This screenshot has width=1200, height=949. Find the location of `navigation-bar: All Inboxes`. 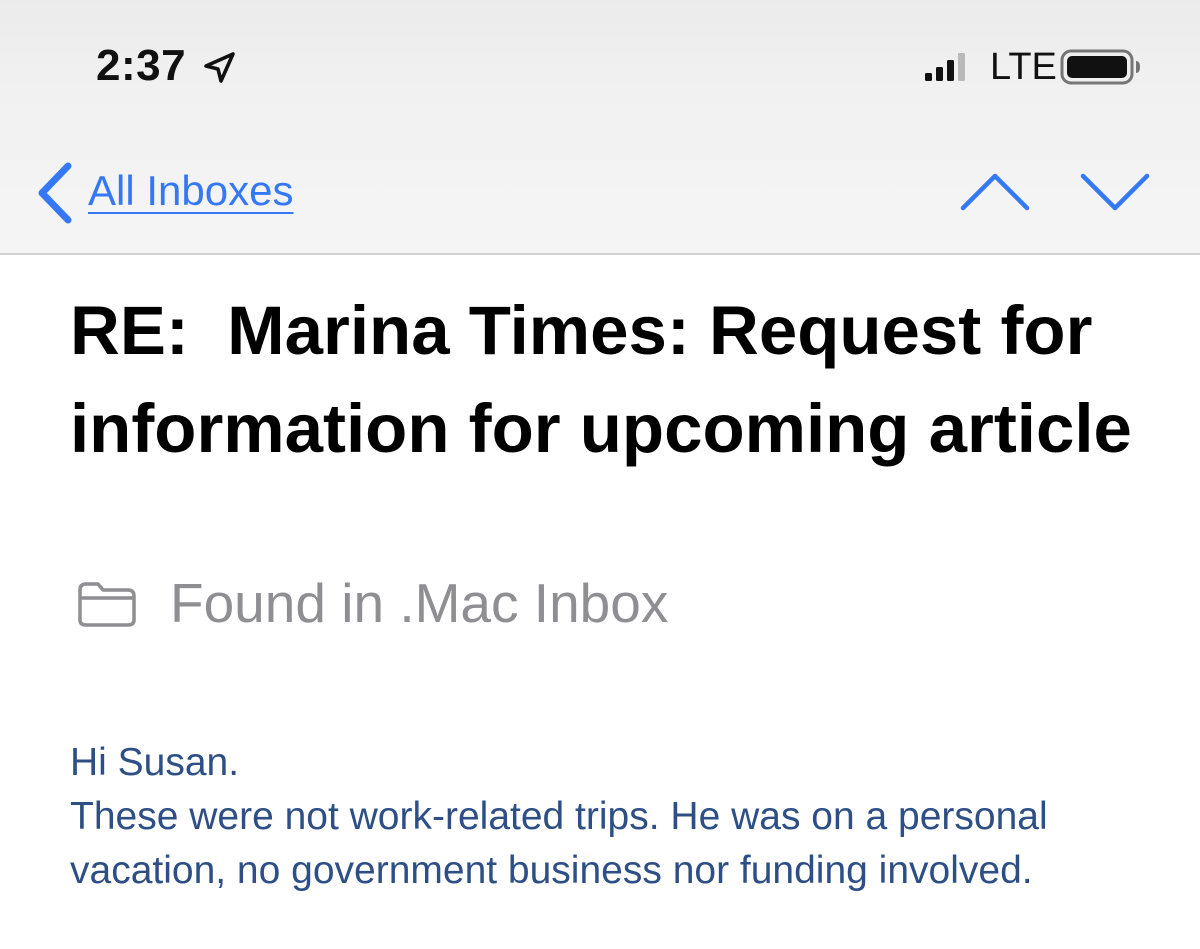

navigation-bar: All Inboxes is located at coordinates (600, 195).